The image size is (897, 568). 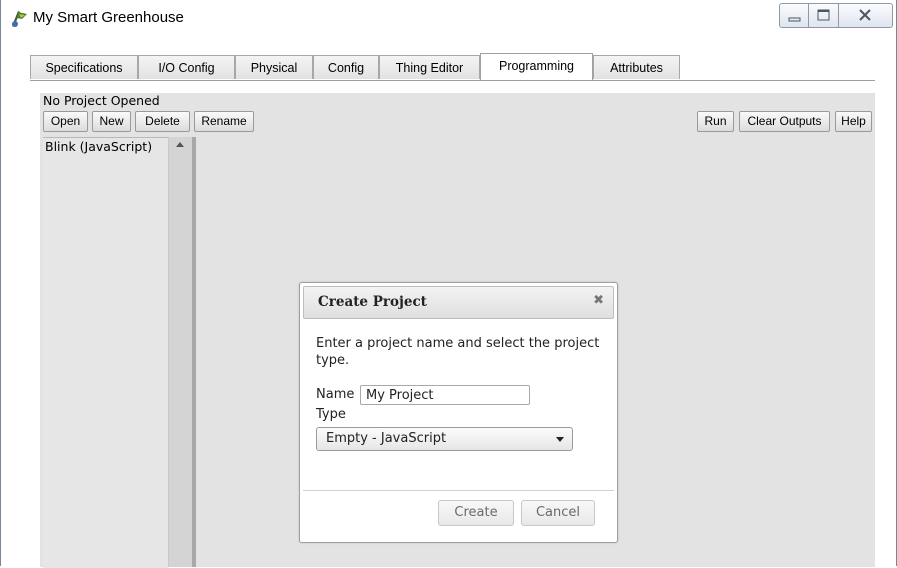 I want to click on chevron-up-icon, so click(x=180, y=144).